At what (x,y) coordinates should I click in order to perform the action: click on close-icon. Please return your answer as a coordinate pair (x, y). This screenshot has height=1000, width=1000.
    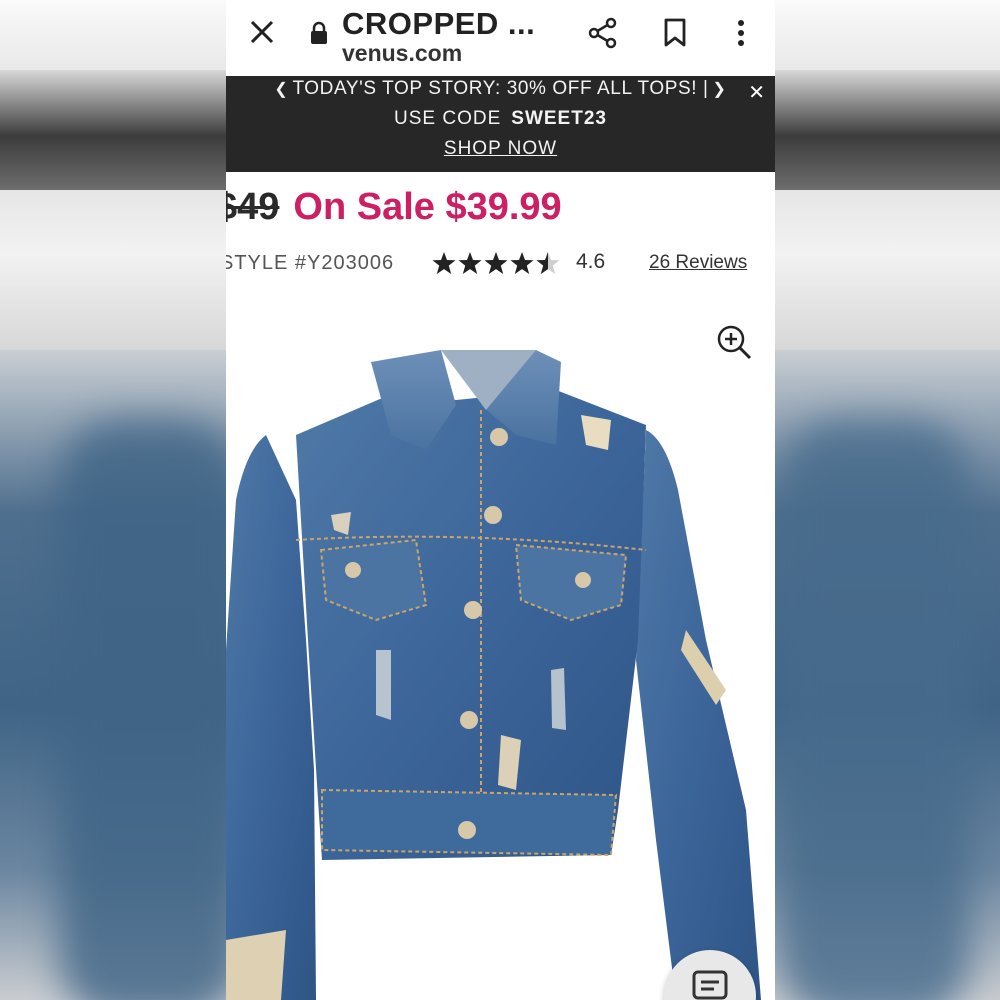
    Looking at the image, I should click on (262, 32).